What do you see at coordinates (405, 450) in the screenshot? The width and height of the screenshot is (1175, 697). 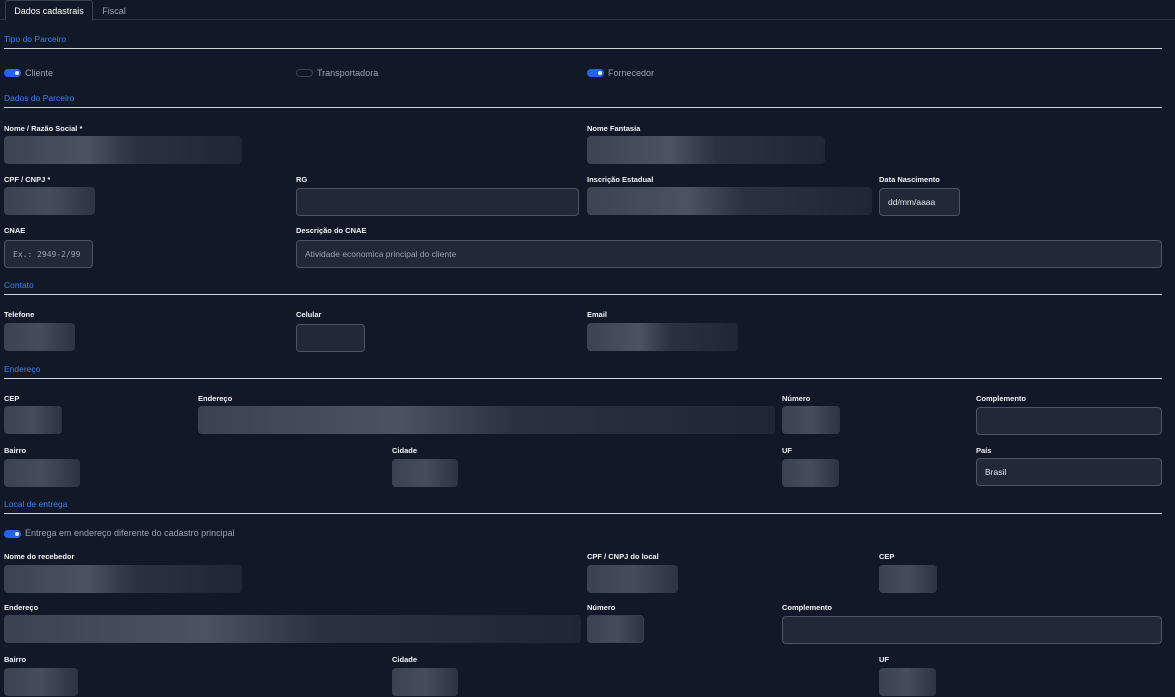 I see `cidade-label: Cidade` at bounding box center [405, 450].